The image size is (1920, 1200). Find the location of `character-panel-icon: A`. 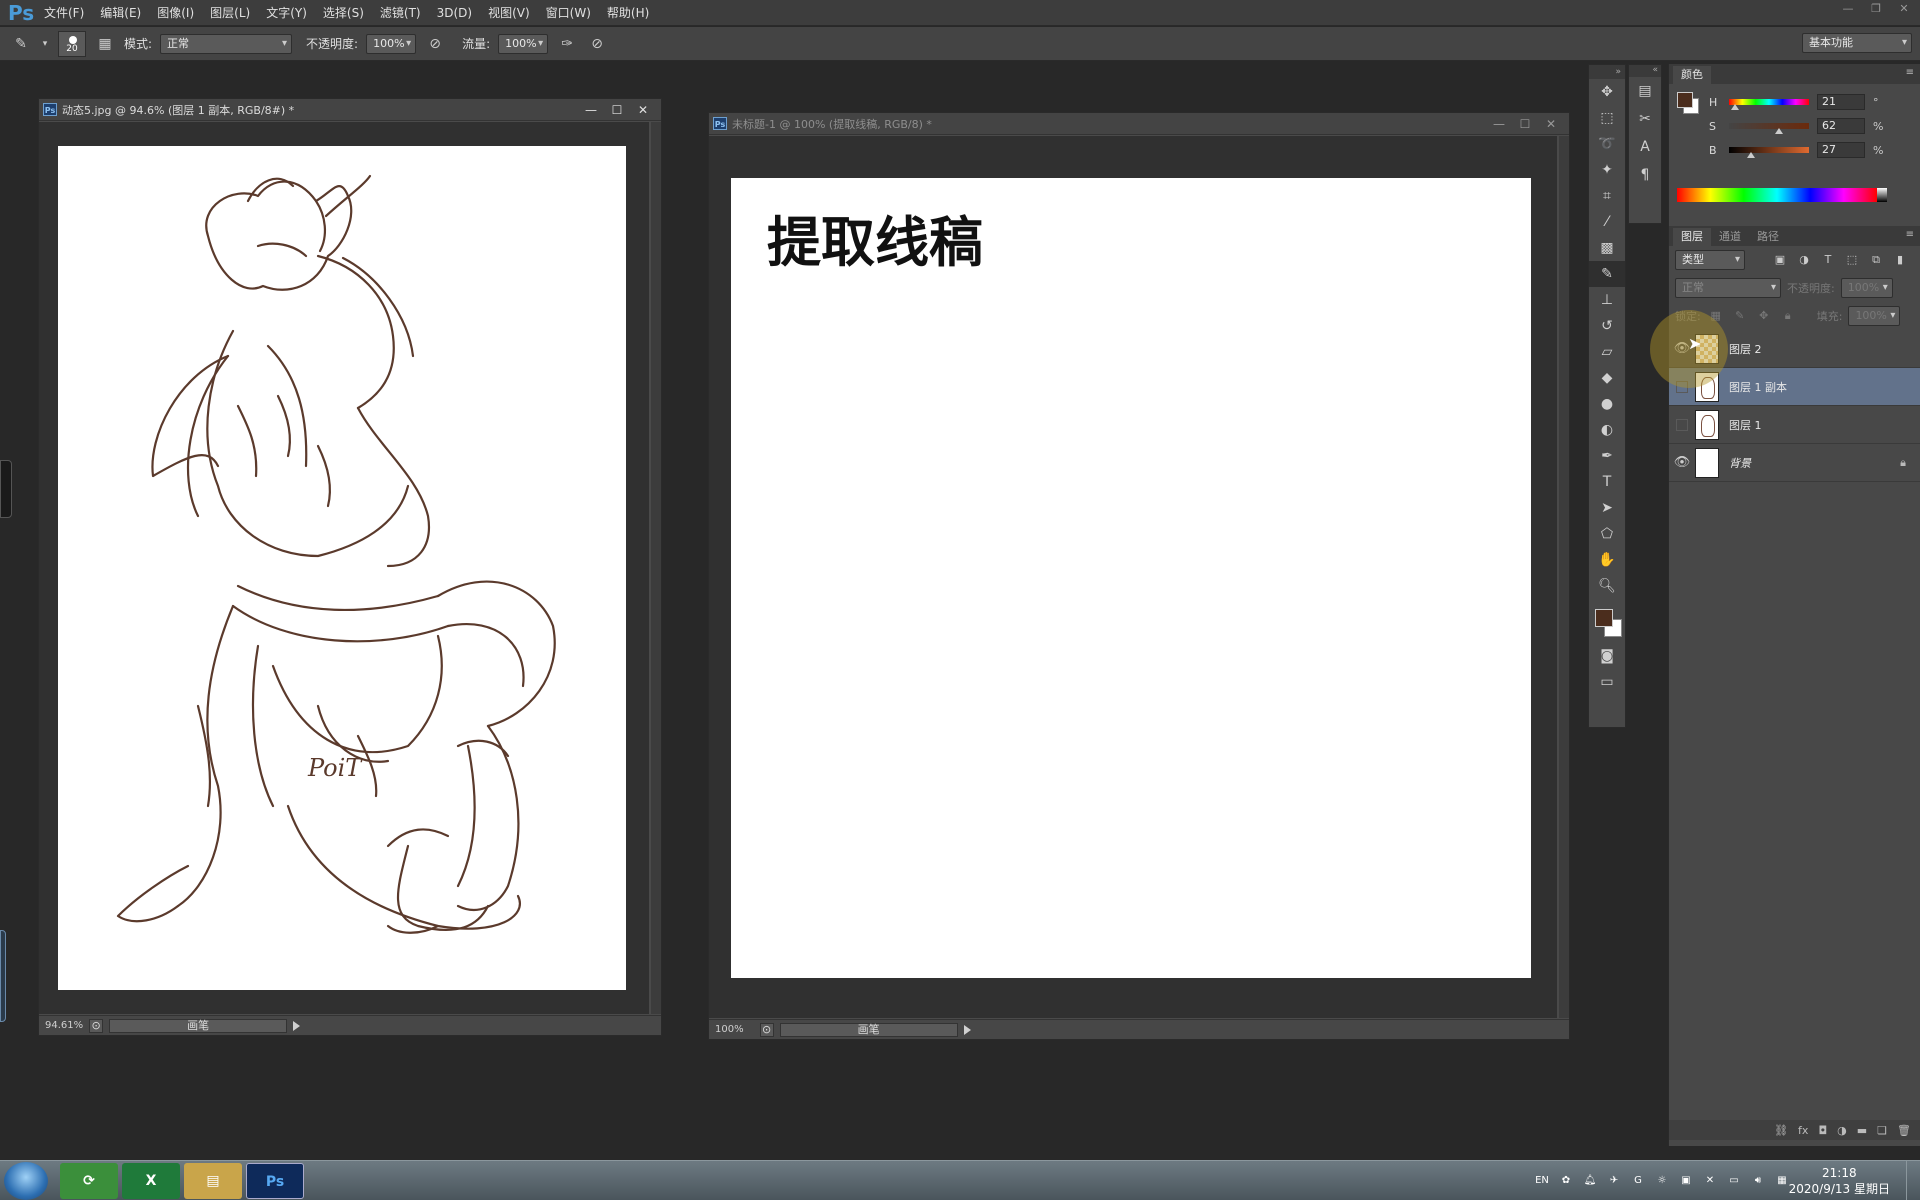

character-panel-icon: A is located at coordinates (1645, 147).